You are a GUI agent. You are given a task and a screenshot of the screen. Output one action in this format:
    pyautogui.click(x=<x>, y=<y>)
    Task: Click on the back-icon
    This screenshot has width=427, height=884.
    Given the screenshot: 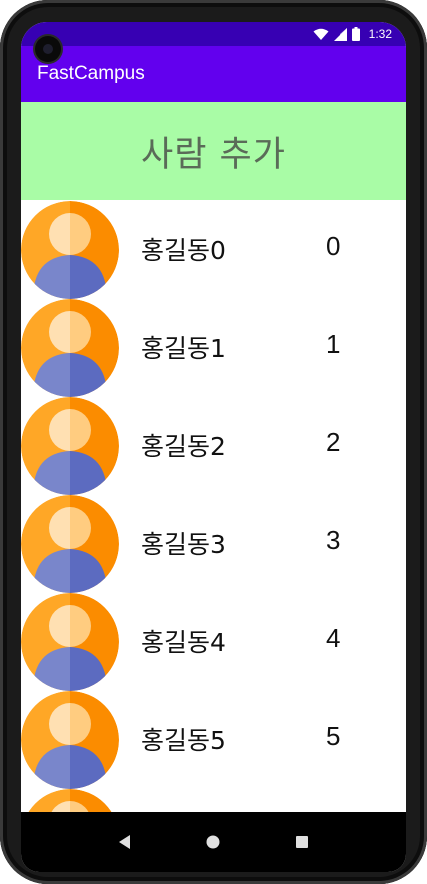 What is the action you would take?
    pyautogui.click(x=125, y=842)
    